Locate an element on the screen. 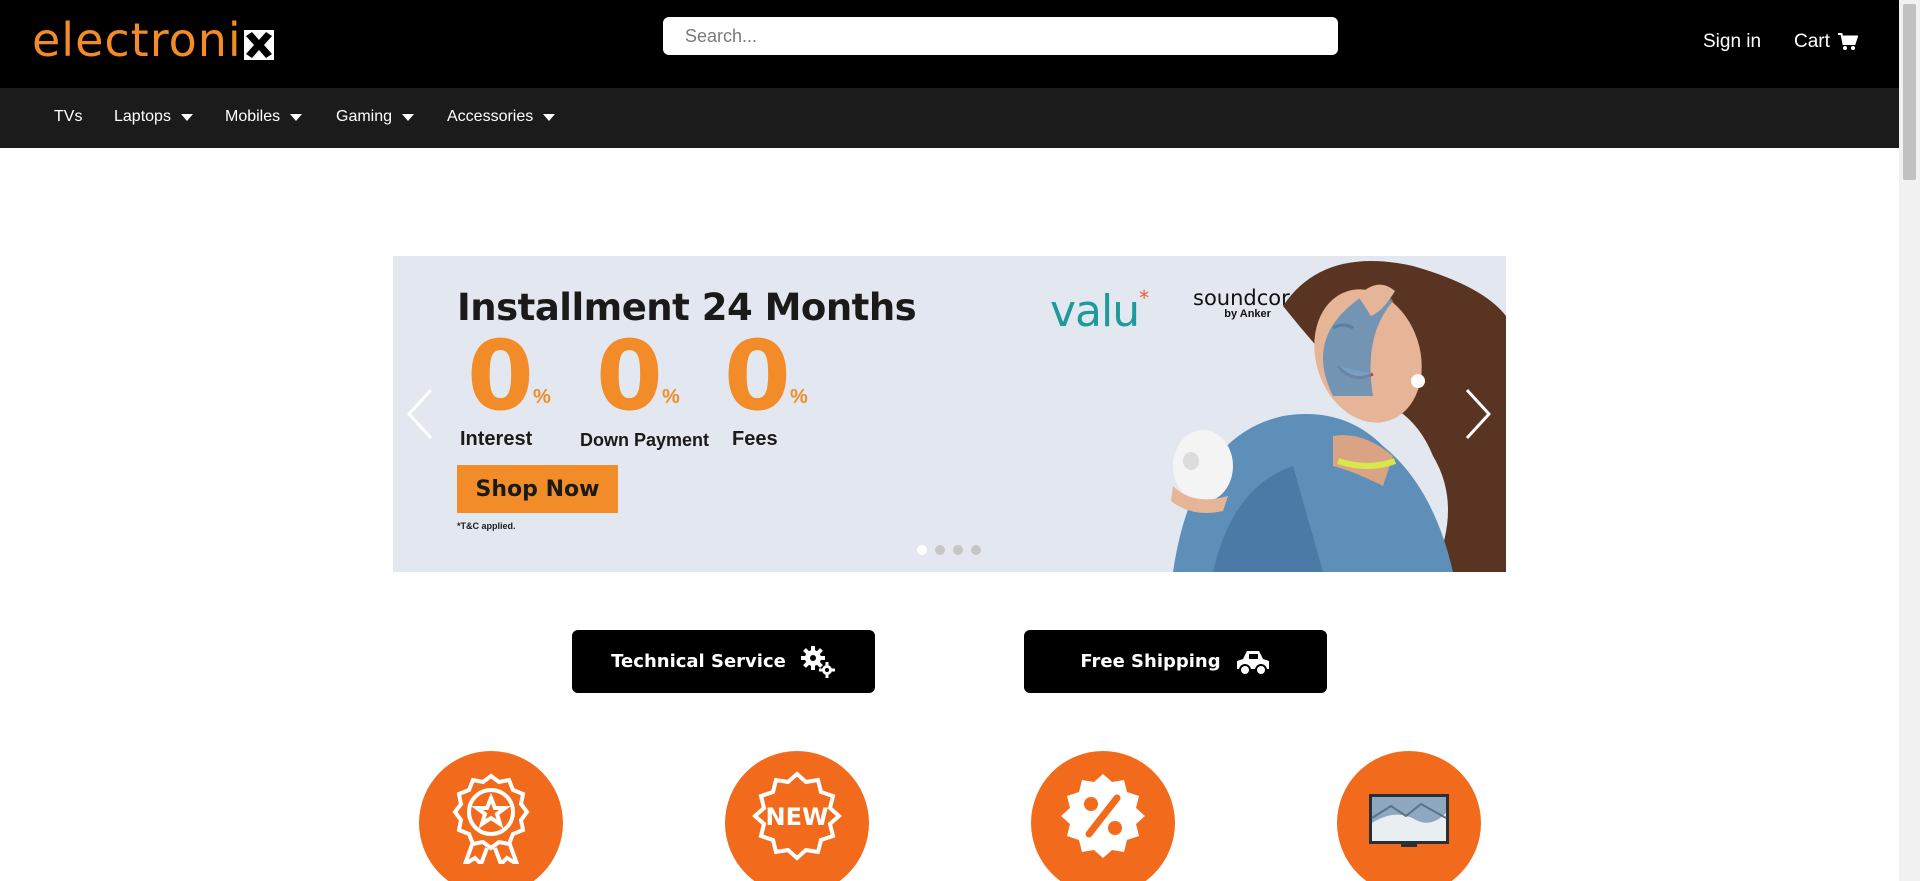 The width and height of the screenshot is (1920, 881). offer-label: Down Payment is located at coordinates (645, 440).